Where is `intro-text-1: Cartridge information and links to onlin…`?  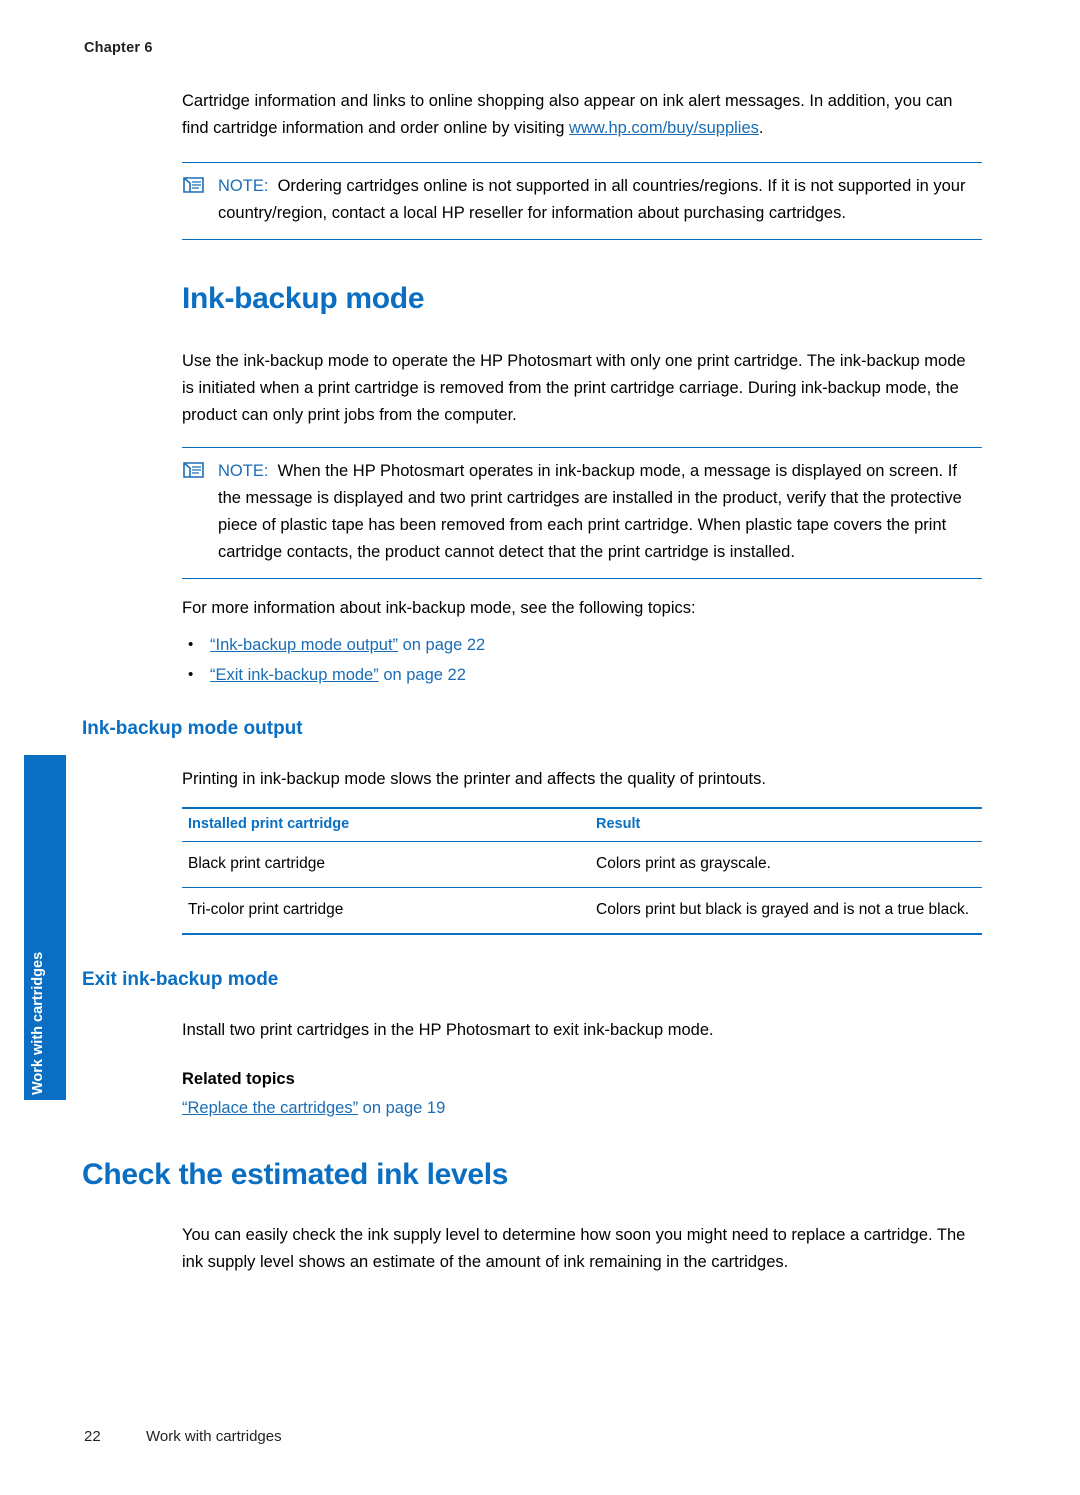 intro-text-1: Cartridge information and links to onlin… is located at coordinates (567, 114).